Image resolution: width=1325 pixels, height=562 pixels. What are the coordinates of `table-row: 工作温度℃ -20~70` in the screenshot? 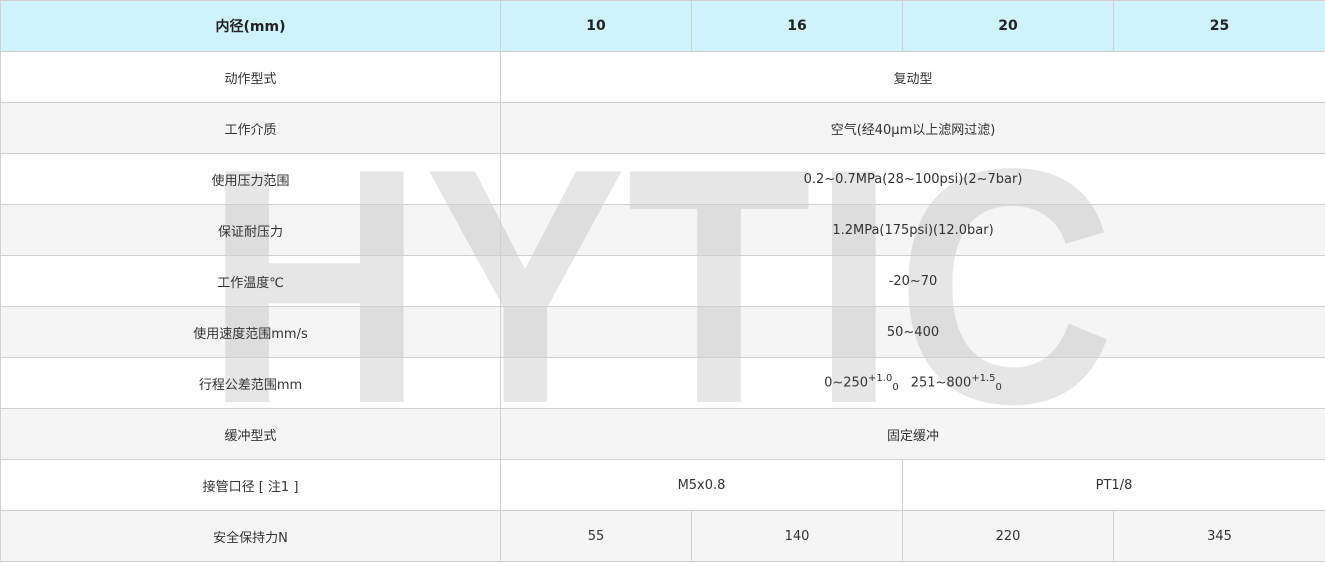 It's located at (662, 281).